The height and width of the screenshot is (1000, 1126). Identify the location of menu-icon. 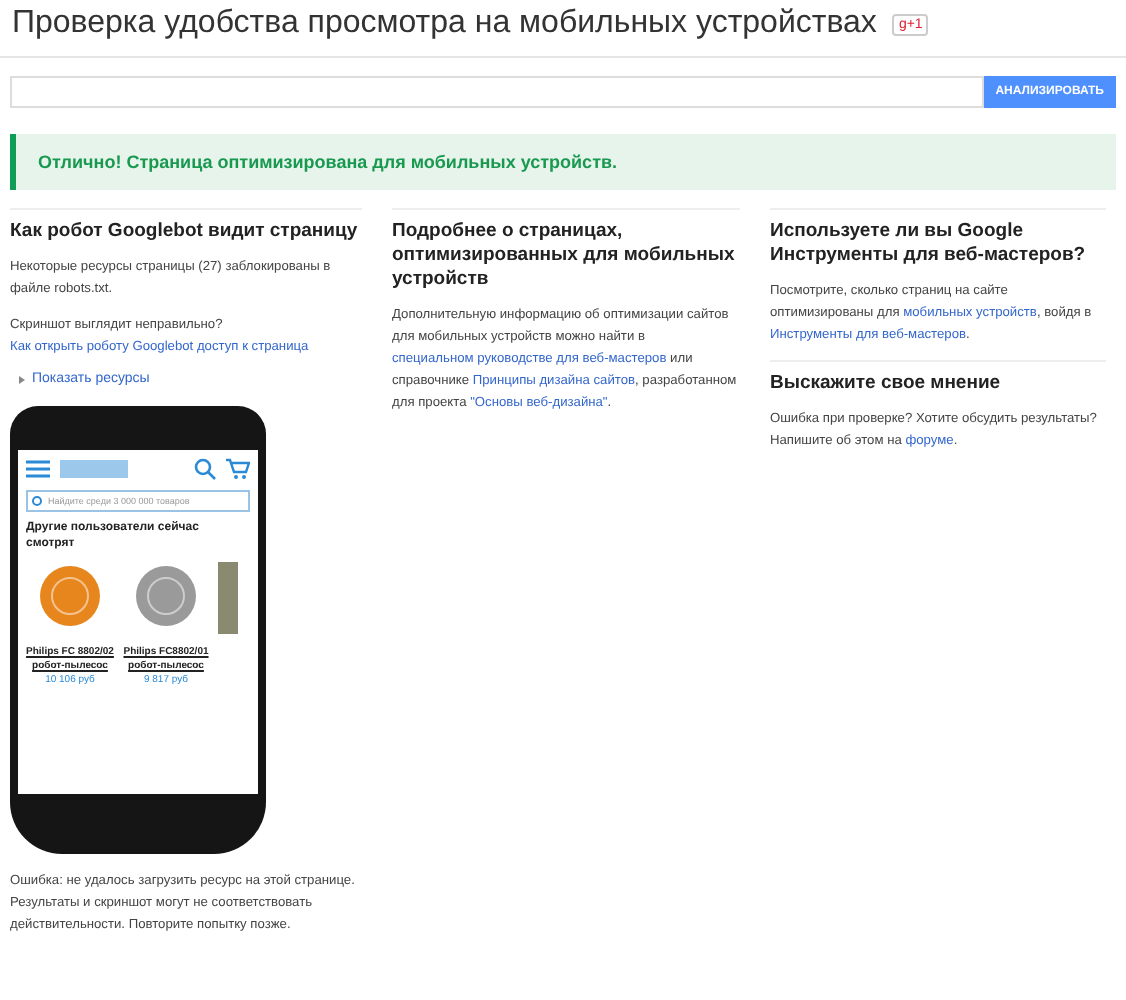
(38, 469).